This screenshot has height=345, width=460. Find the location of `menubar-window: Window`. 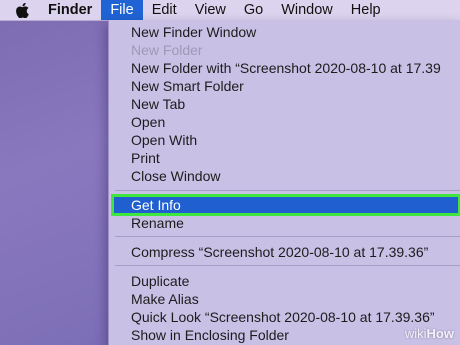

menubar-window: Window is located at coordinates (307, 10).